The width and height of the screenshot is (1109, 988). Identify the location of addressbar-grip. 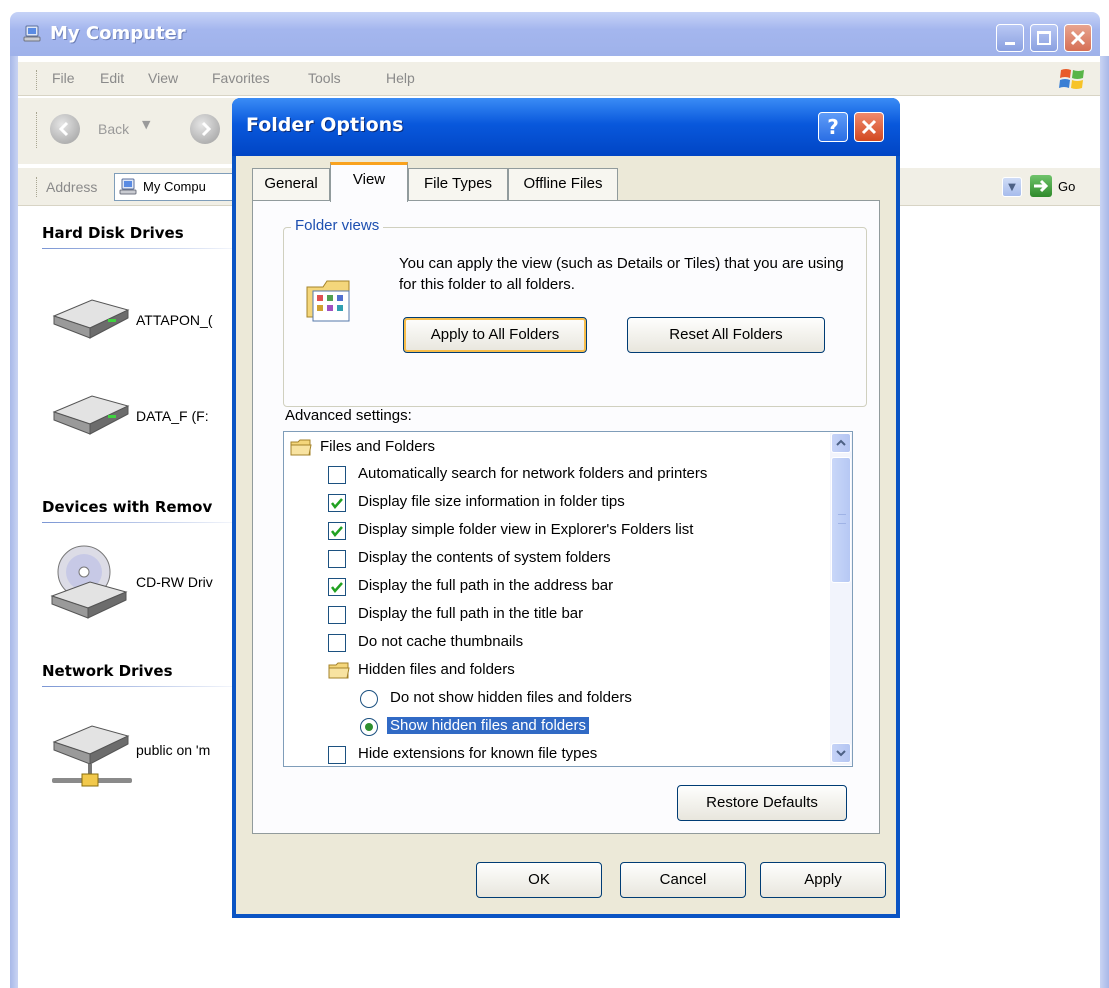
(37, 187).